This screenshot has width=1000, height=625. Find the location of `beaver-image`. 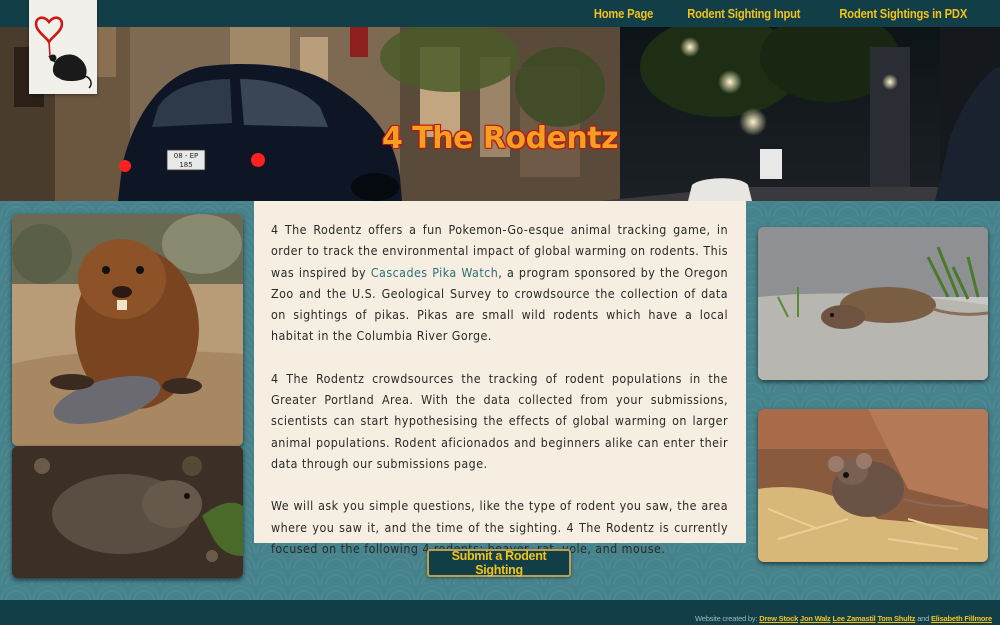

beaver-image is located at coordinates (127, 330).